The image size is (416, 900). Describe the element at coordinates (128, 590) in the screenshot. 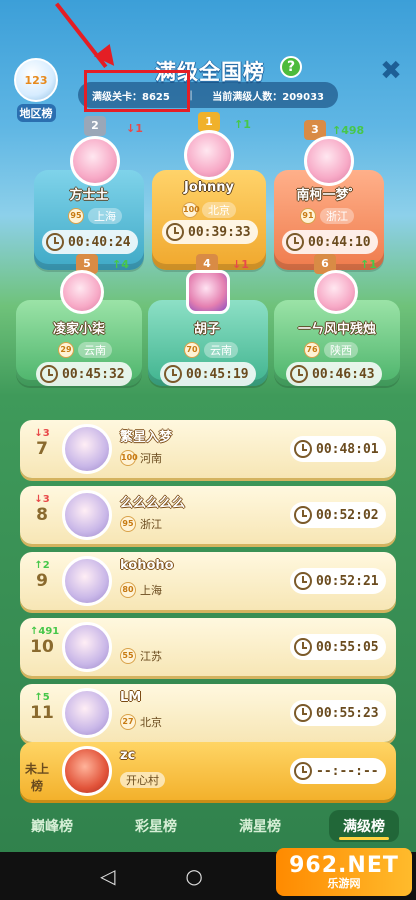

I see `level-badge: 80` at that location.